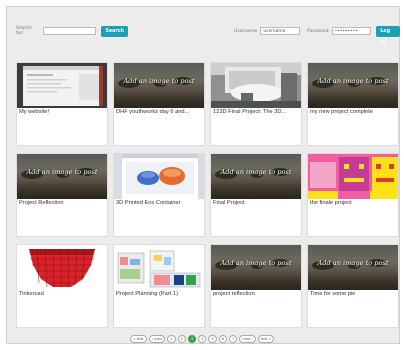  Describe the element at coordinates (159, 202) in the screenshot. I see `project-title: 3D Printed Eos Container` at that location.